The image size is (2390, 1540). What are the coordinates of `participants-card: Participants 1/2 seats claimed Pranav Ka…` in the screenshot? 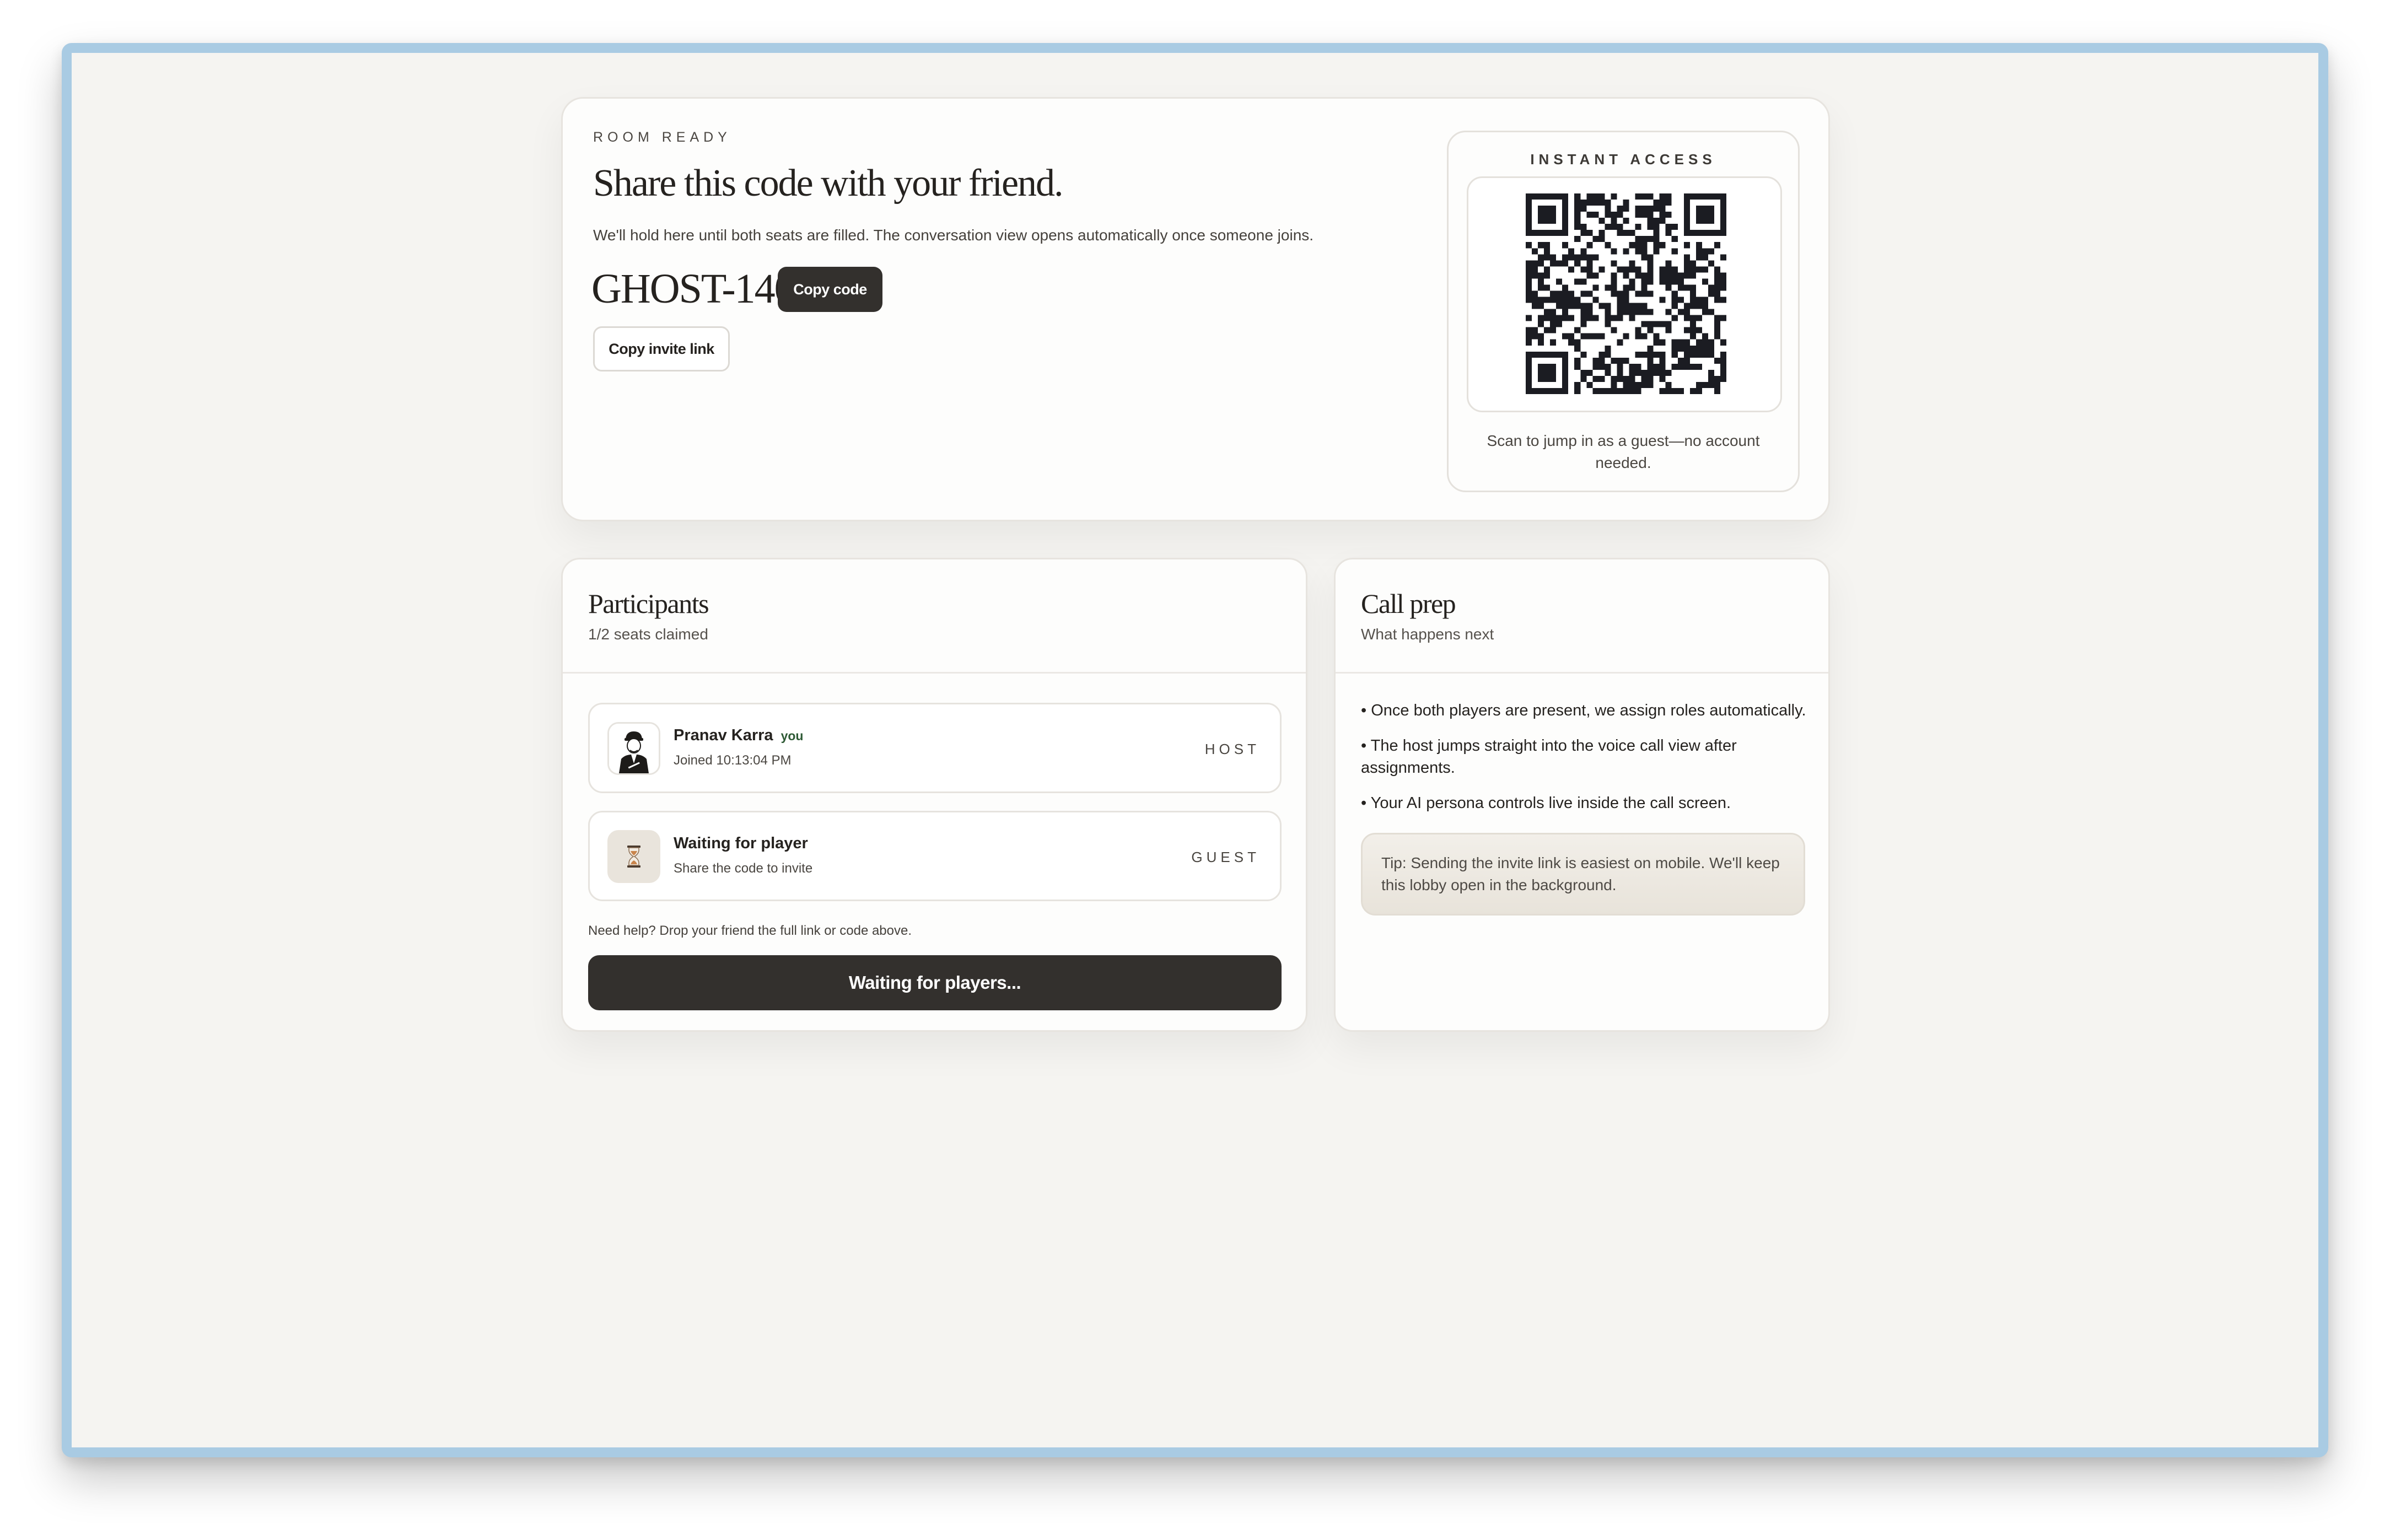 It's located at (934, 795).